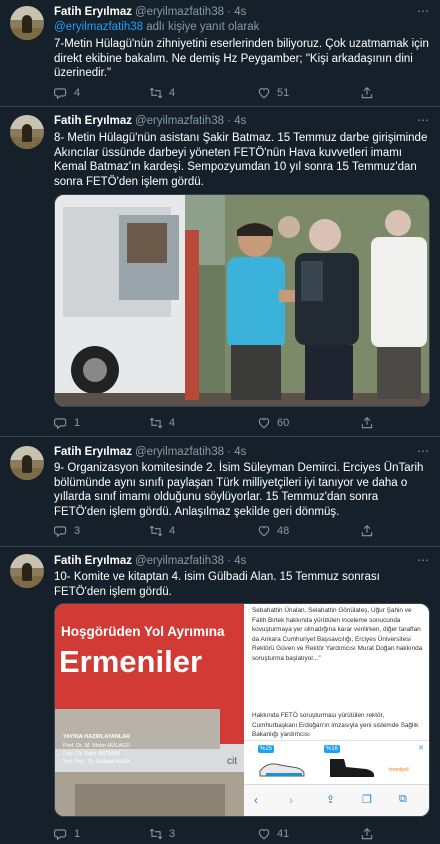 The image size is (440, 844). What do you see at coordinates (77, 531) in the screenshot?
I see `reply-count: 3` at bounding box center [77, 531].